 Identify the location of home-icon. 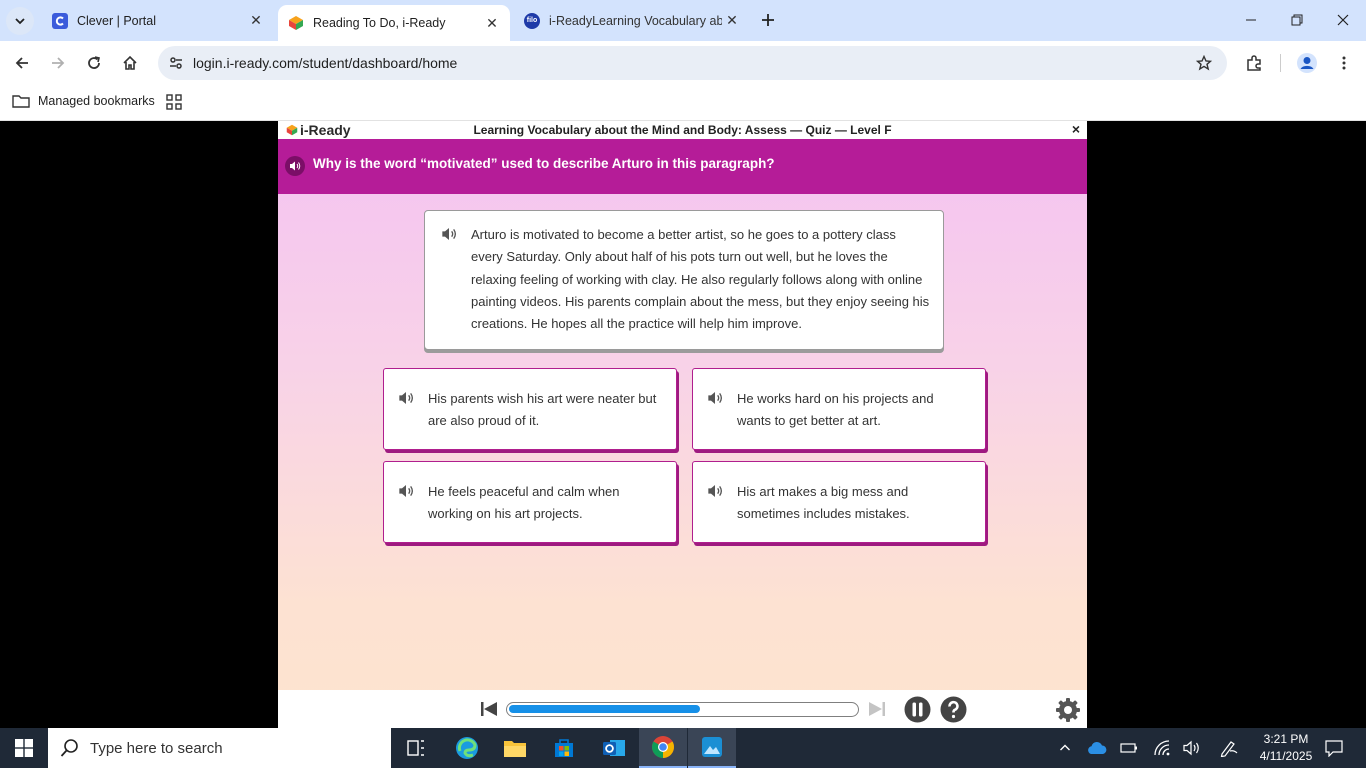
(130, 62).